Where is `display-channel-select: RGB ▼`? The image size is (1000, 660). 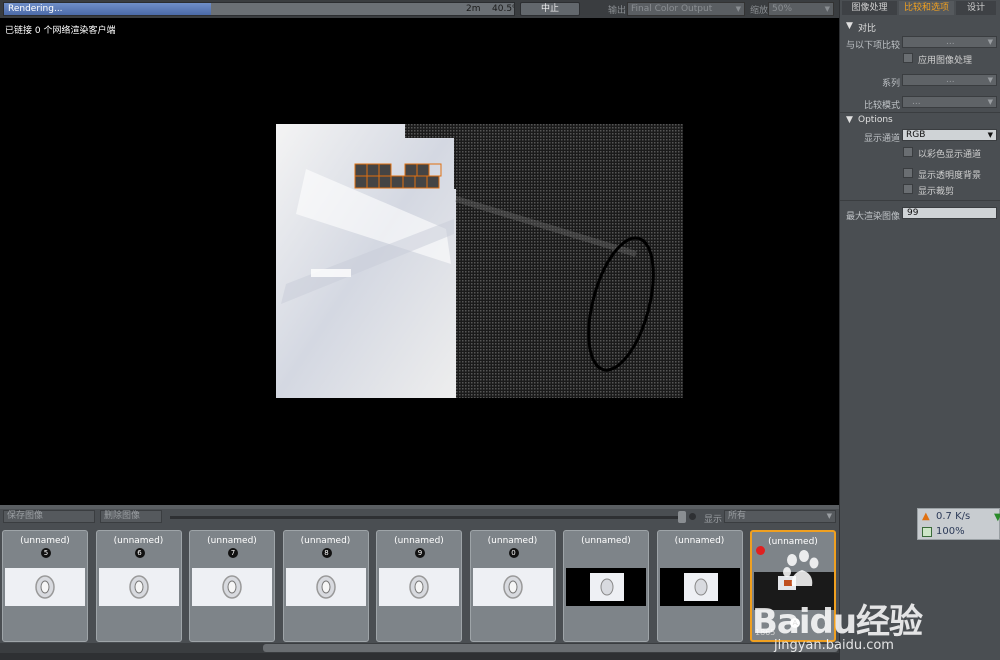 display-channel-select: RGB ▼ is located at coordinates (949, 135).